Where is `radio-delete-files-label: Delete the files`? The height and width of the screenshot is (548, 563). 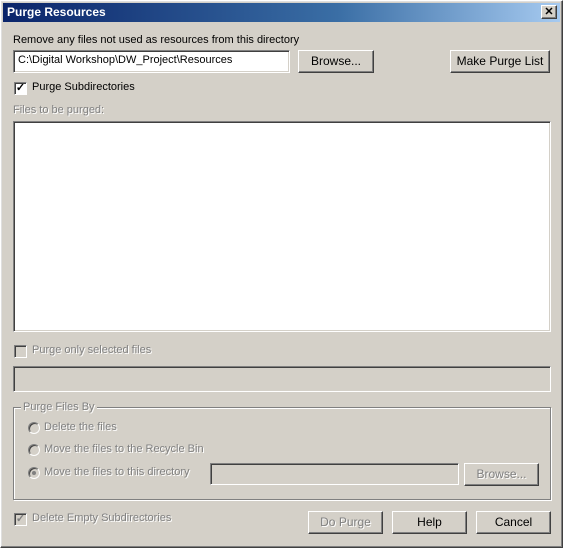
radio-delete-files-label: Delete the files is located at coordinates (80, 427).